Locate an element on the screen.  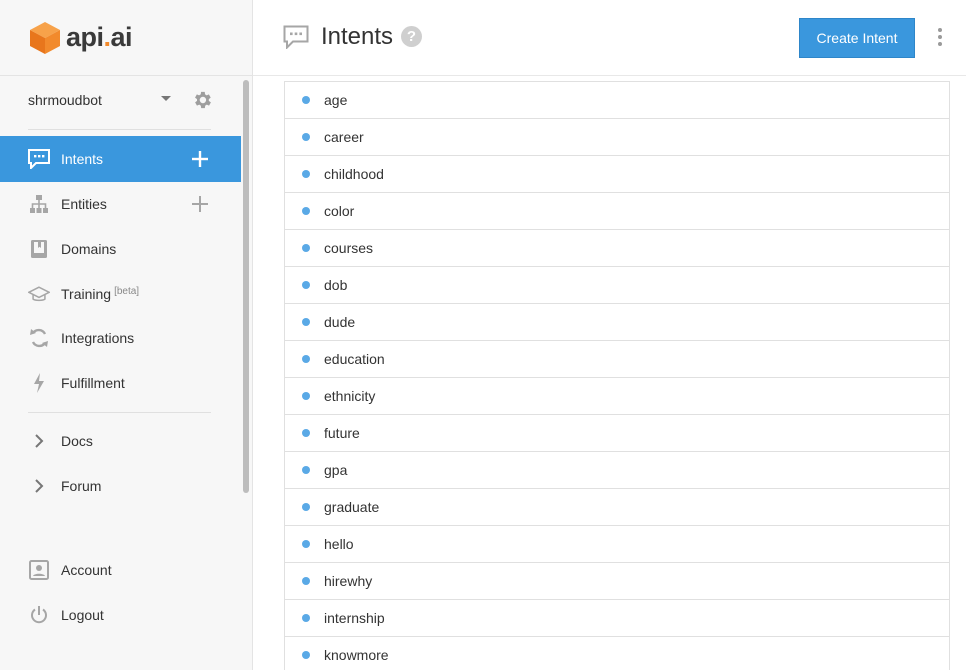
intent-name: education is located at coordinates (354, 359).